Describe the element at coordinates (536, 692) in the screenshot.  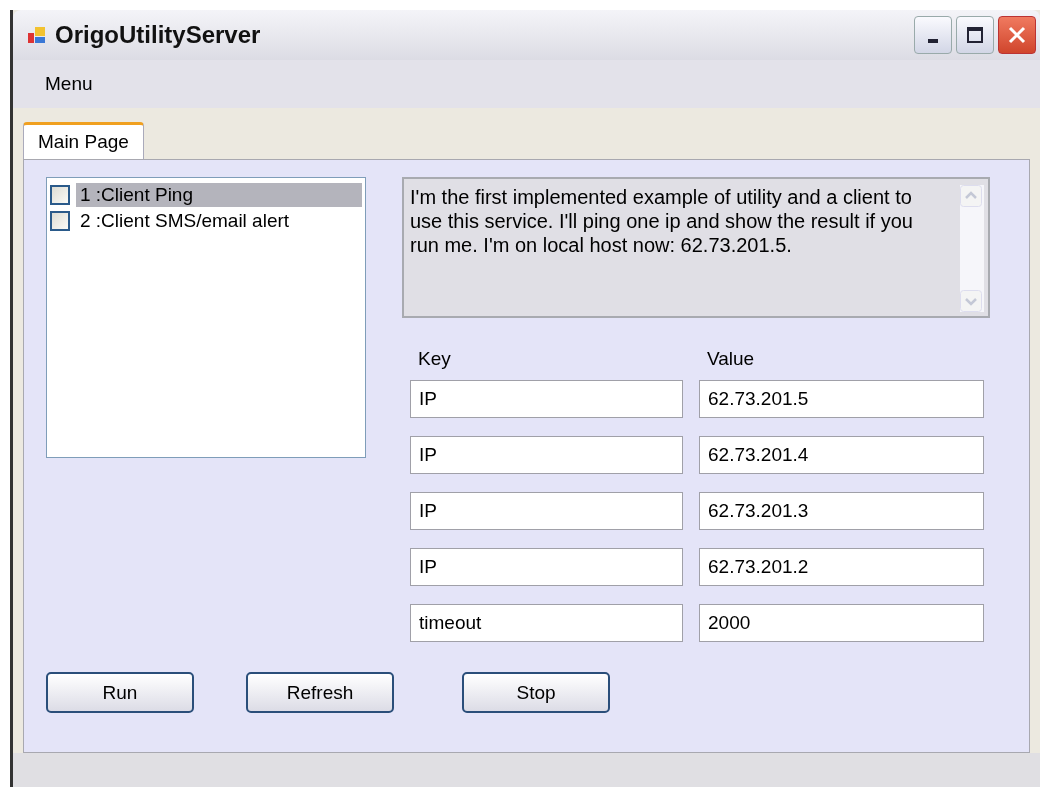
I see `action-button: Stop` at that location.